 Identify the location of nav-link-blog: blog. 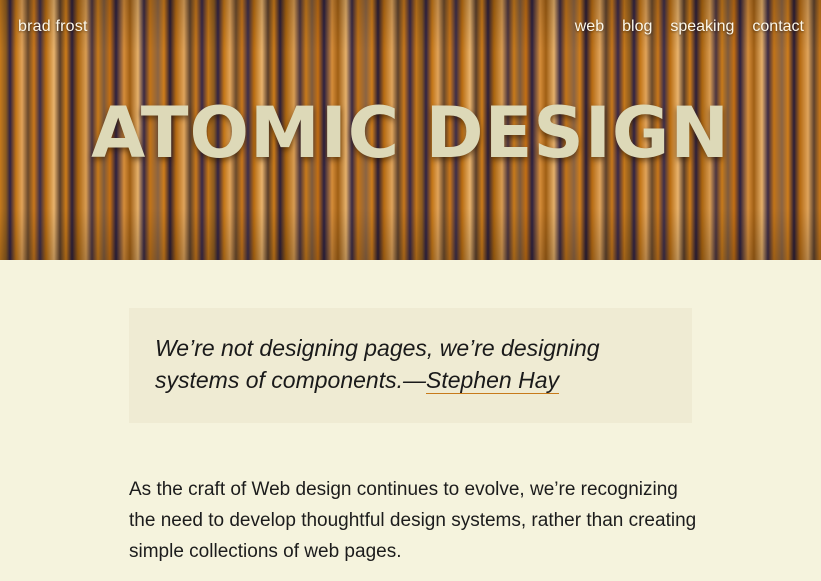
(637, 27).